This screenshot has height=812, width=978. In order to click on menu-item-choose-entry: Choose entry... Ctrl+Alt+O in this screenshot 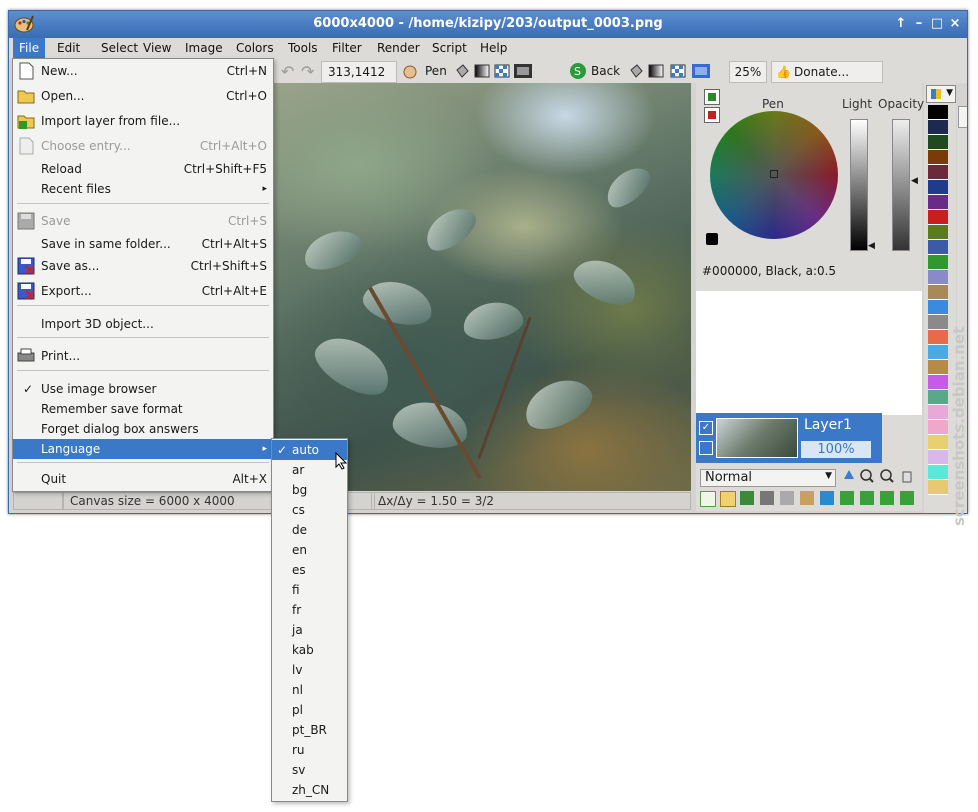, I will do `click(143, 146)`.